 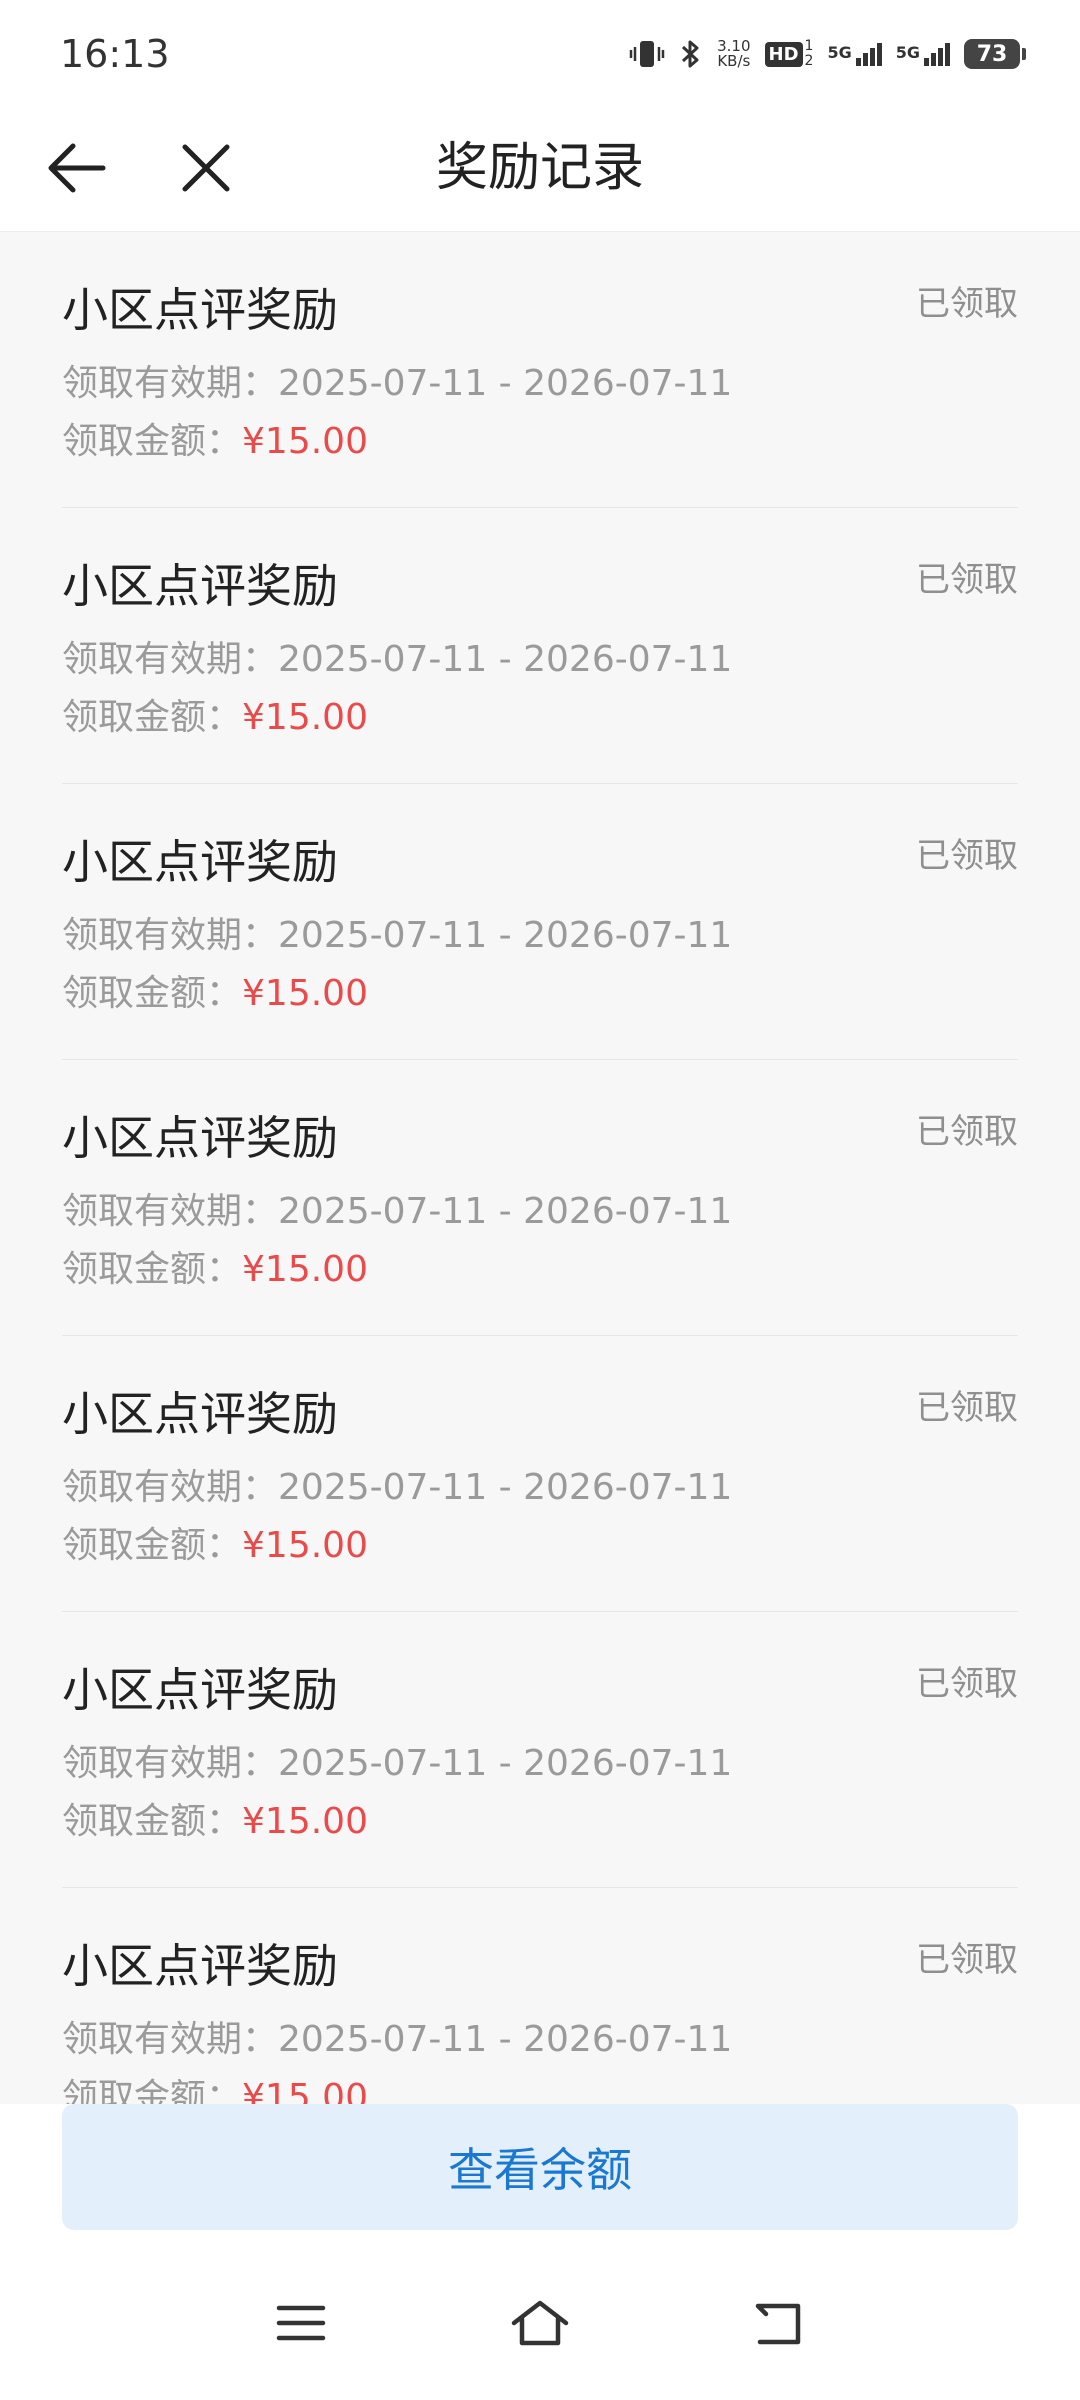 I want to click on page-title: 奖励记录, so click(x=539, y=168).